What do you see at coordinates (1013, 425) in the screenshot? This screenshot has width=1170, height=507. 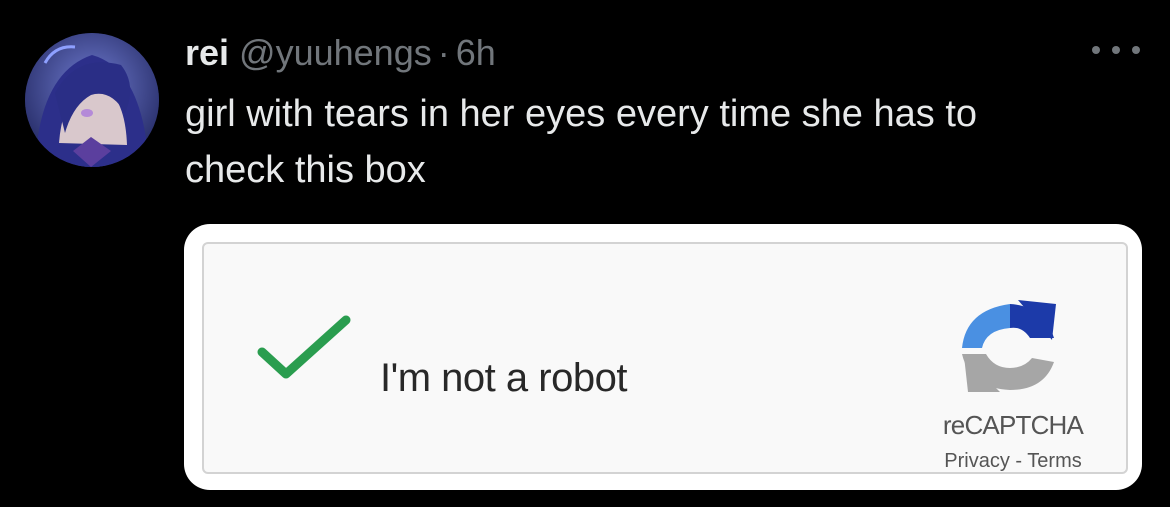 I see `recaptcha-brand: reCAPTCHA` at bounding box center [1013, 425].